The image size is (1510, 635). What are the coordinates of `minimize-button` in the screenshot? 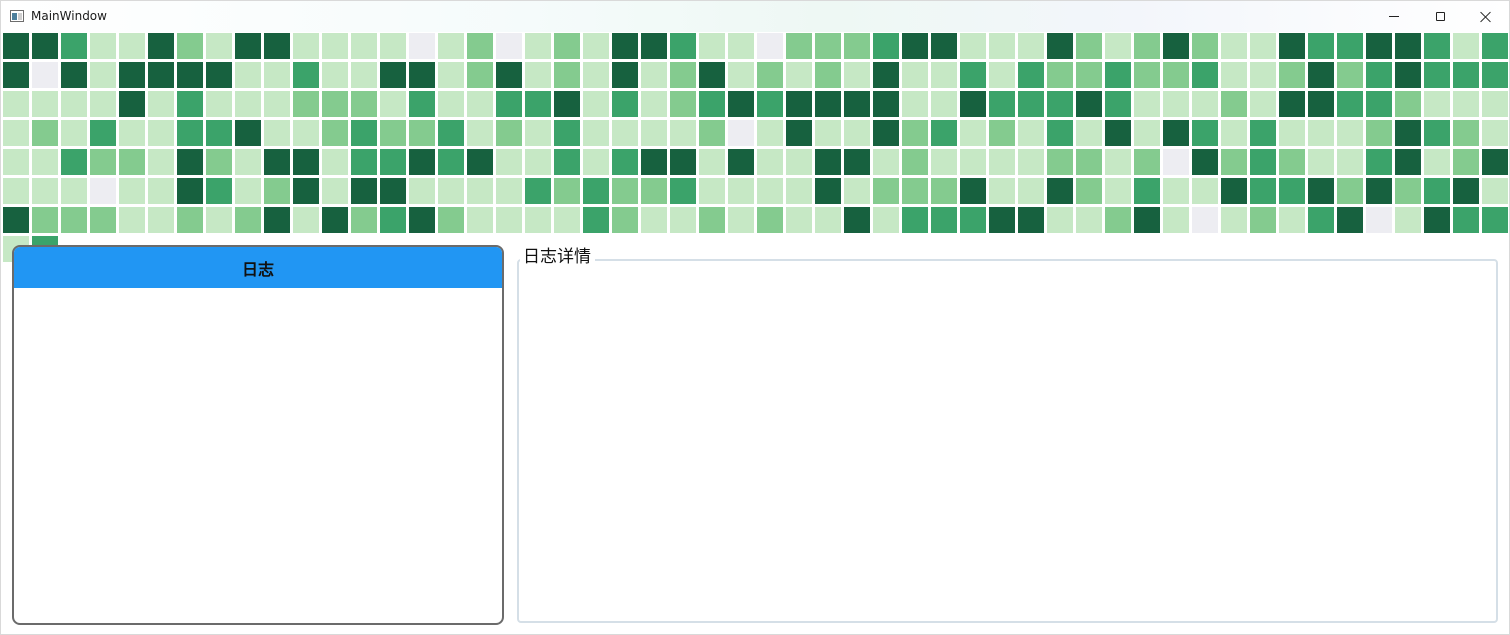 It's located at (1394, 16).